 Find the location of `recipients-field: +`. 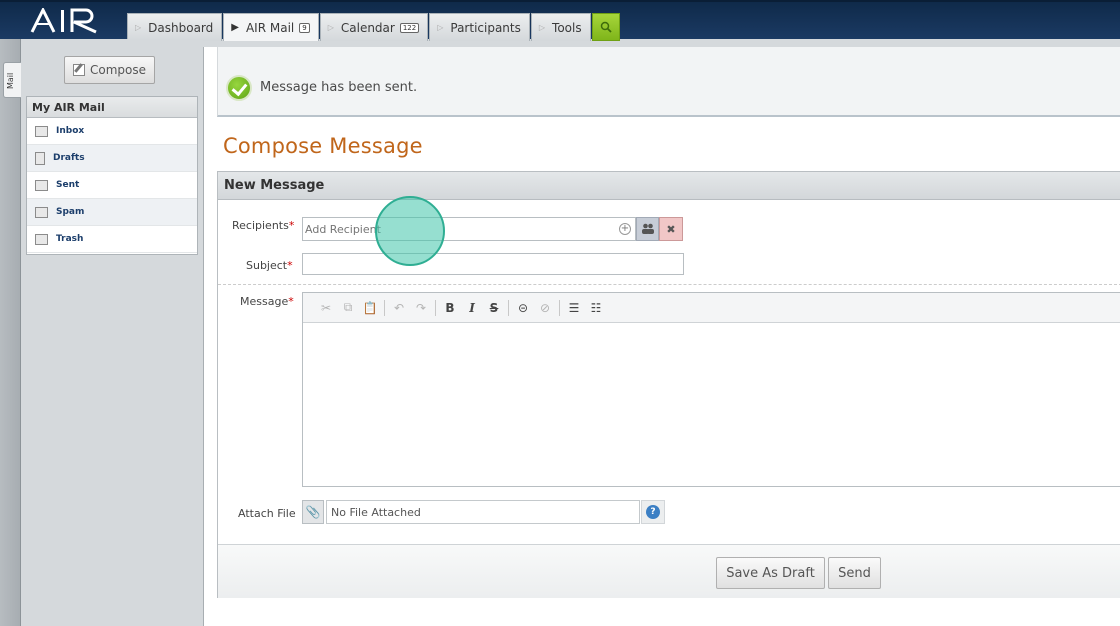

recipients-field: + is located at coordinates (469, 229).